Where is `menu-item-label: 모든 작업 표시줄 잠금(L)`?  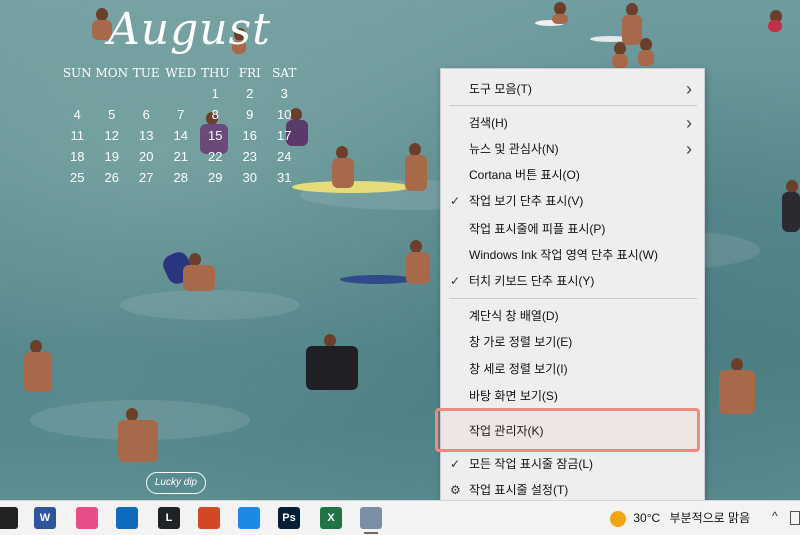 menu-item-label: 모든 작업 표시줄 잠금(L) is located at coordinates (531, 464).